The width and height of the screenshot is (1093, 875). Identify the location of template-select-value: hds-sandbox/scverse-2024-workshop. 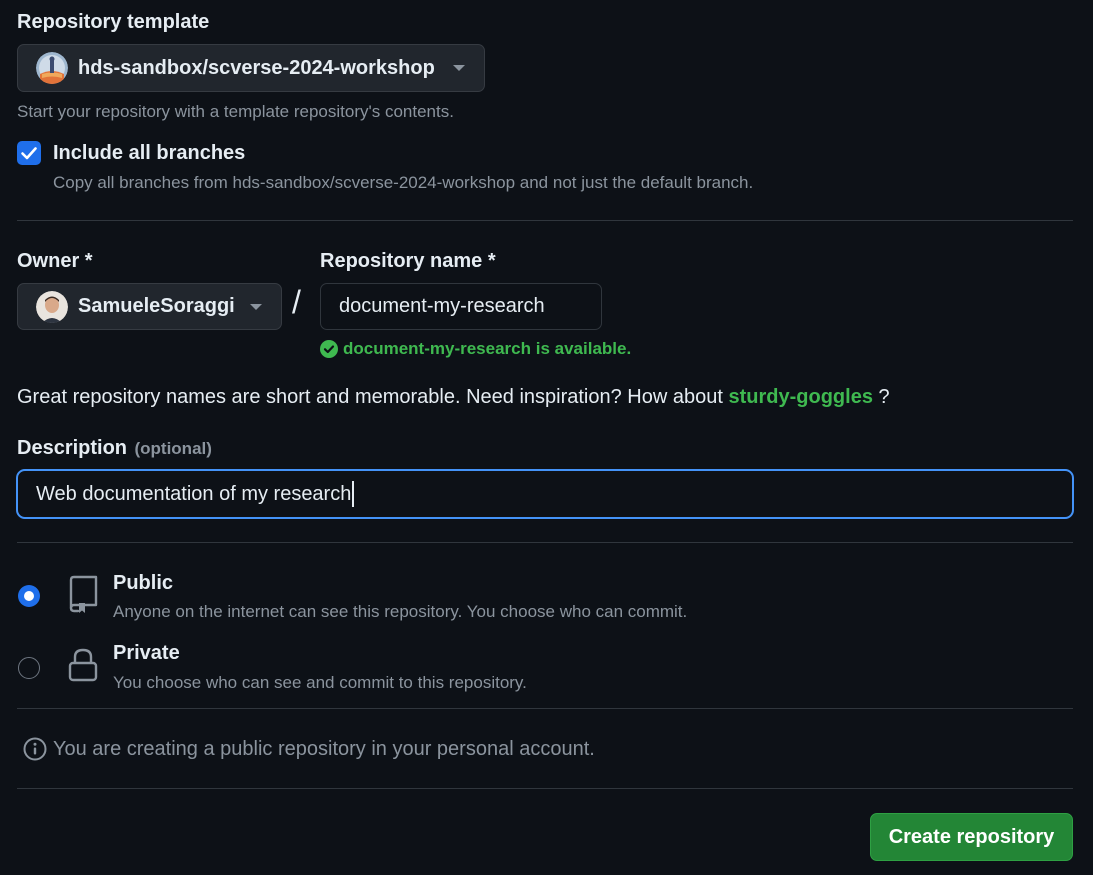
(256, 67).